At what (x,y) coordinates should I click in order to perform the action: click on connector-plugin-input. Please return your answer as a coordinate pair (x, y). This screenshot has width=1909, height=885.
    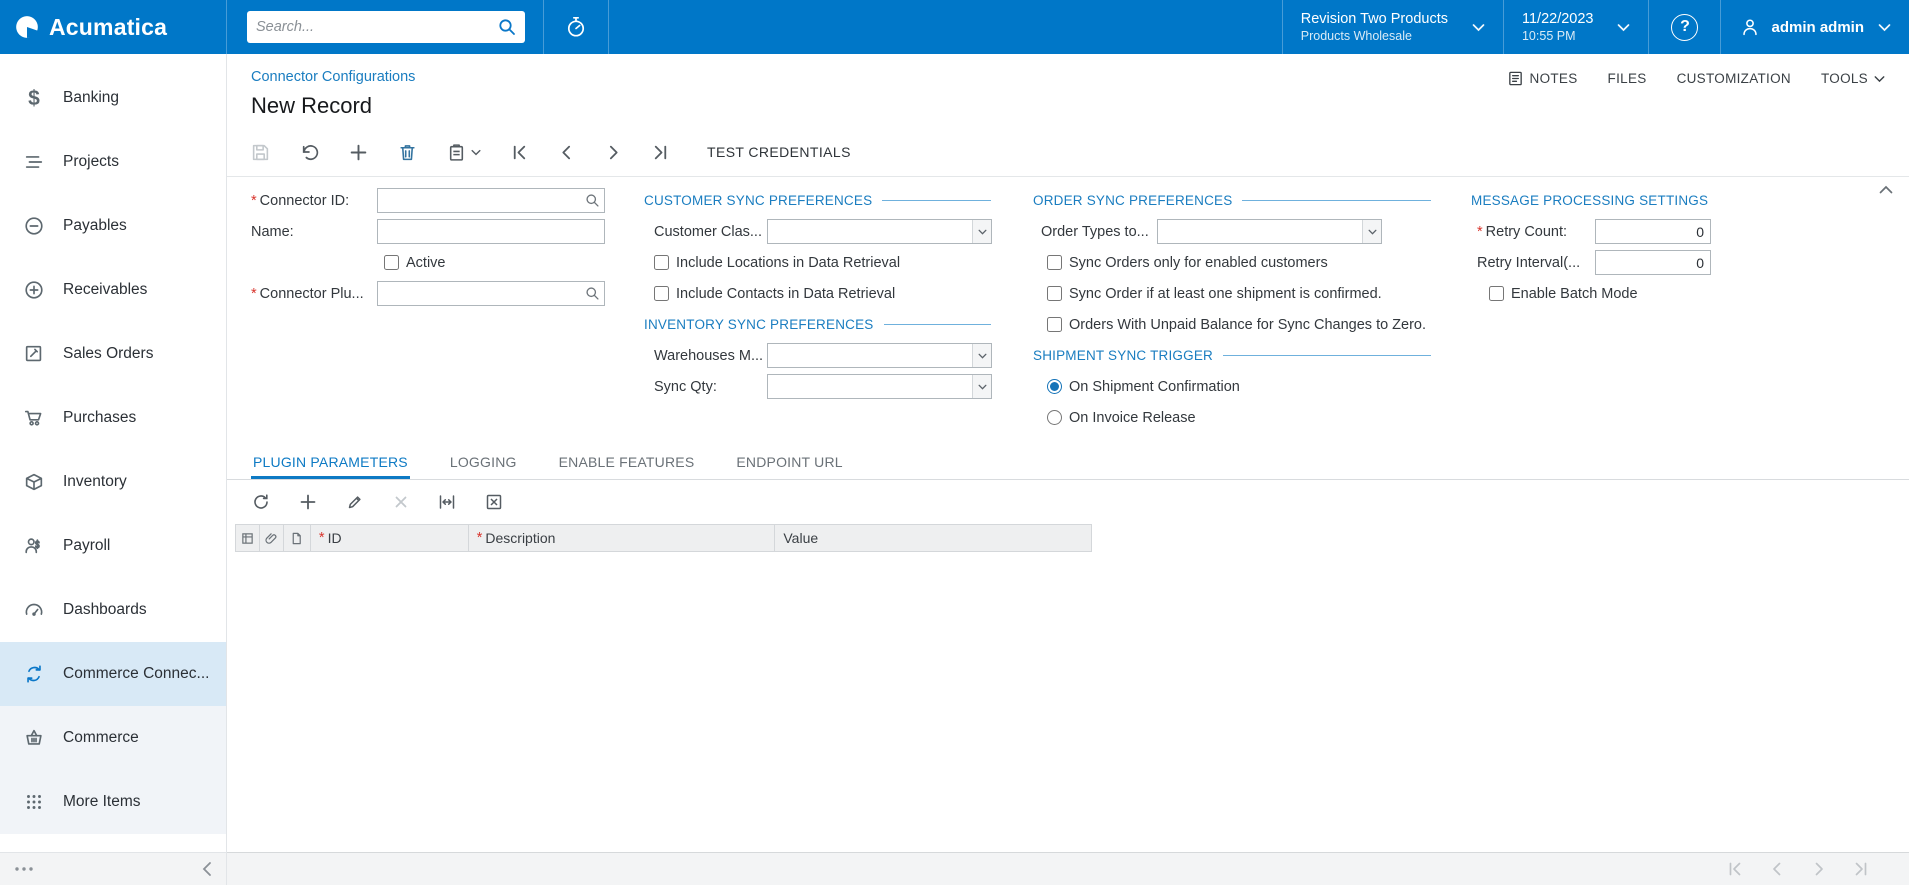
    Looking at the image, I should click on (491, 293).